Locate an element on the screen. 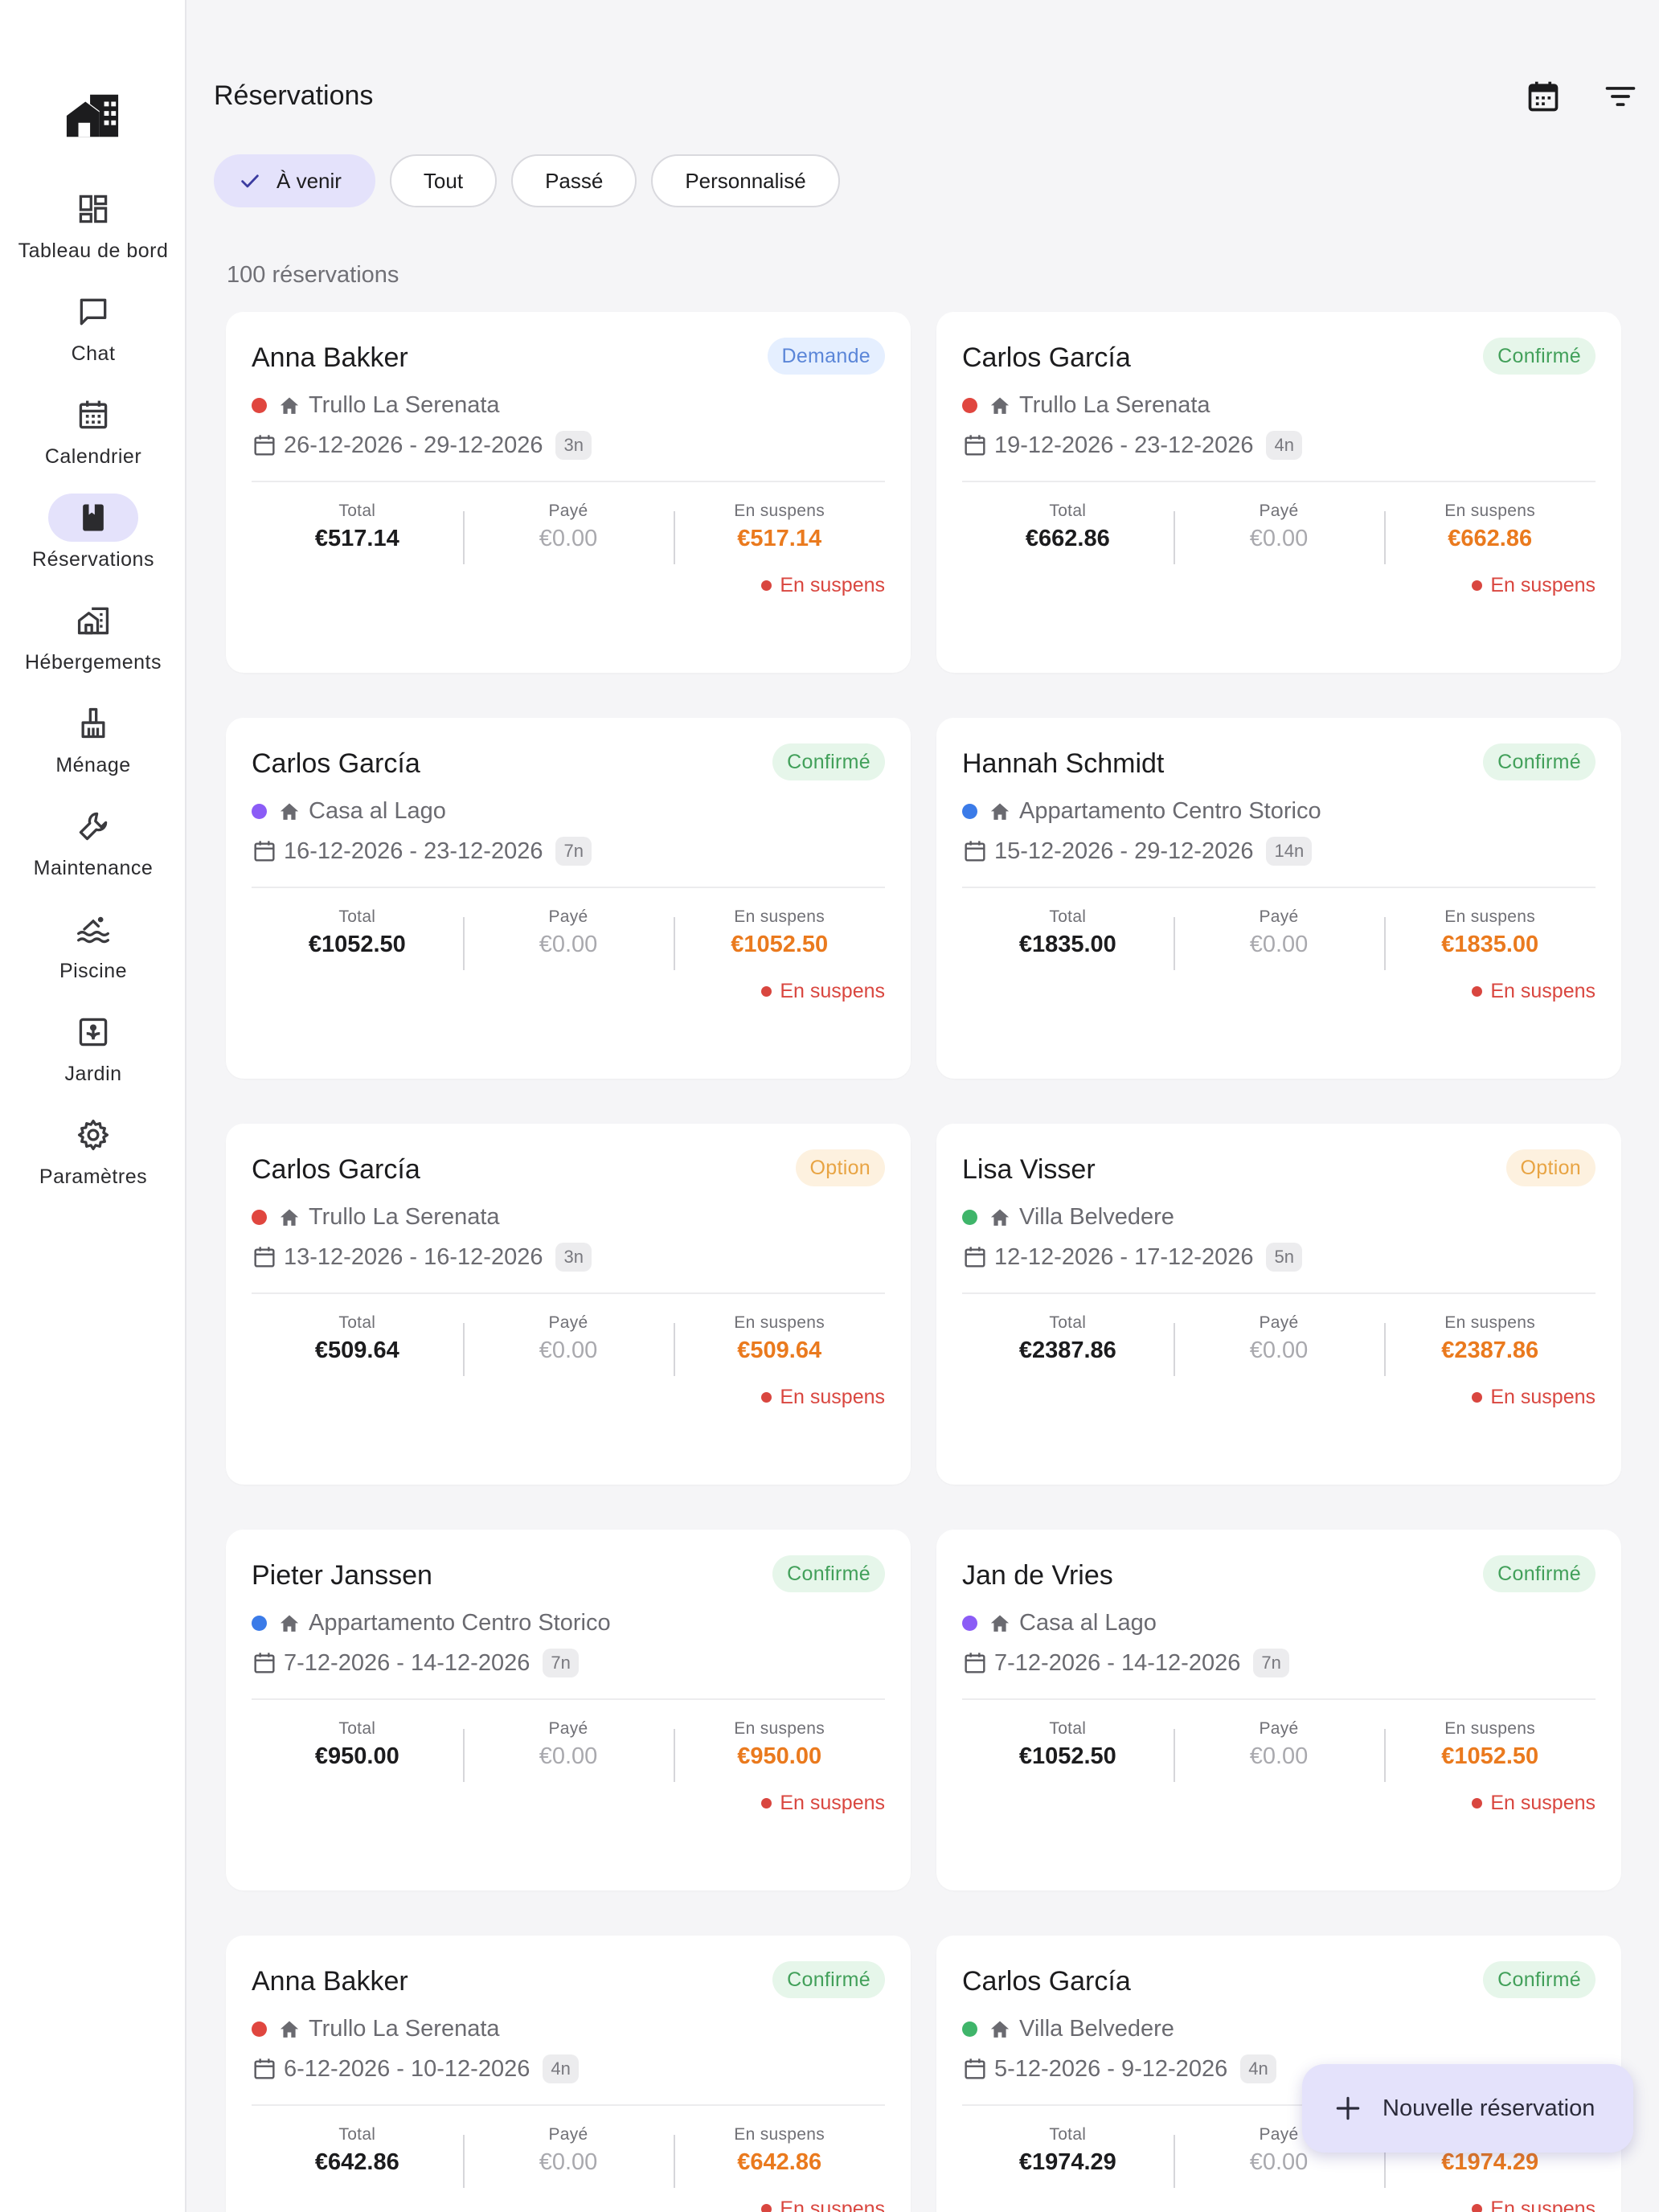 The height and width of the screenshot is (2212, 1659). calendar-view-button is located at coordinates (1543, 96).